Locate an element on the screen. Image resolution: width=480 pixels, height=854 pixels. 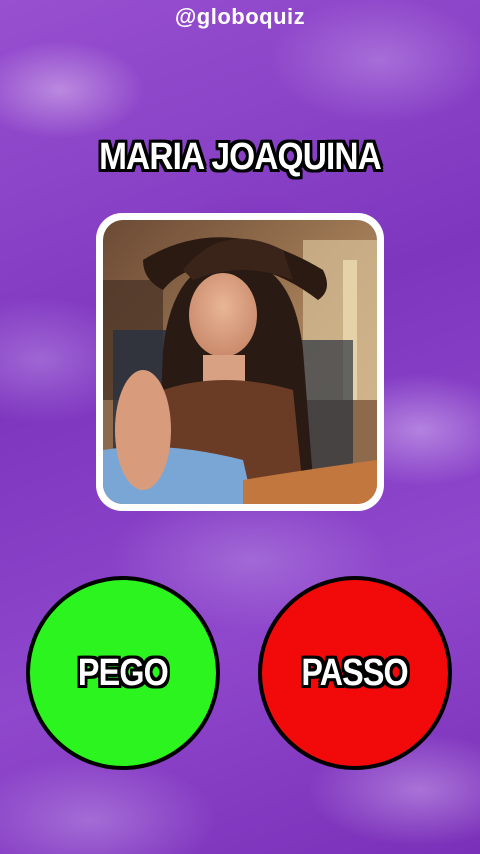
pego-button-label: PEGO is located at coordinates (123, 672).